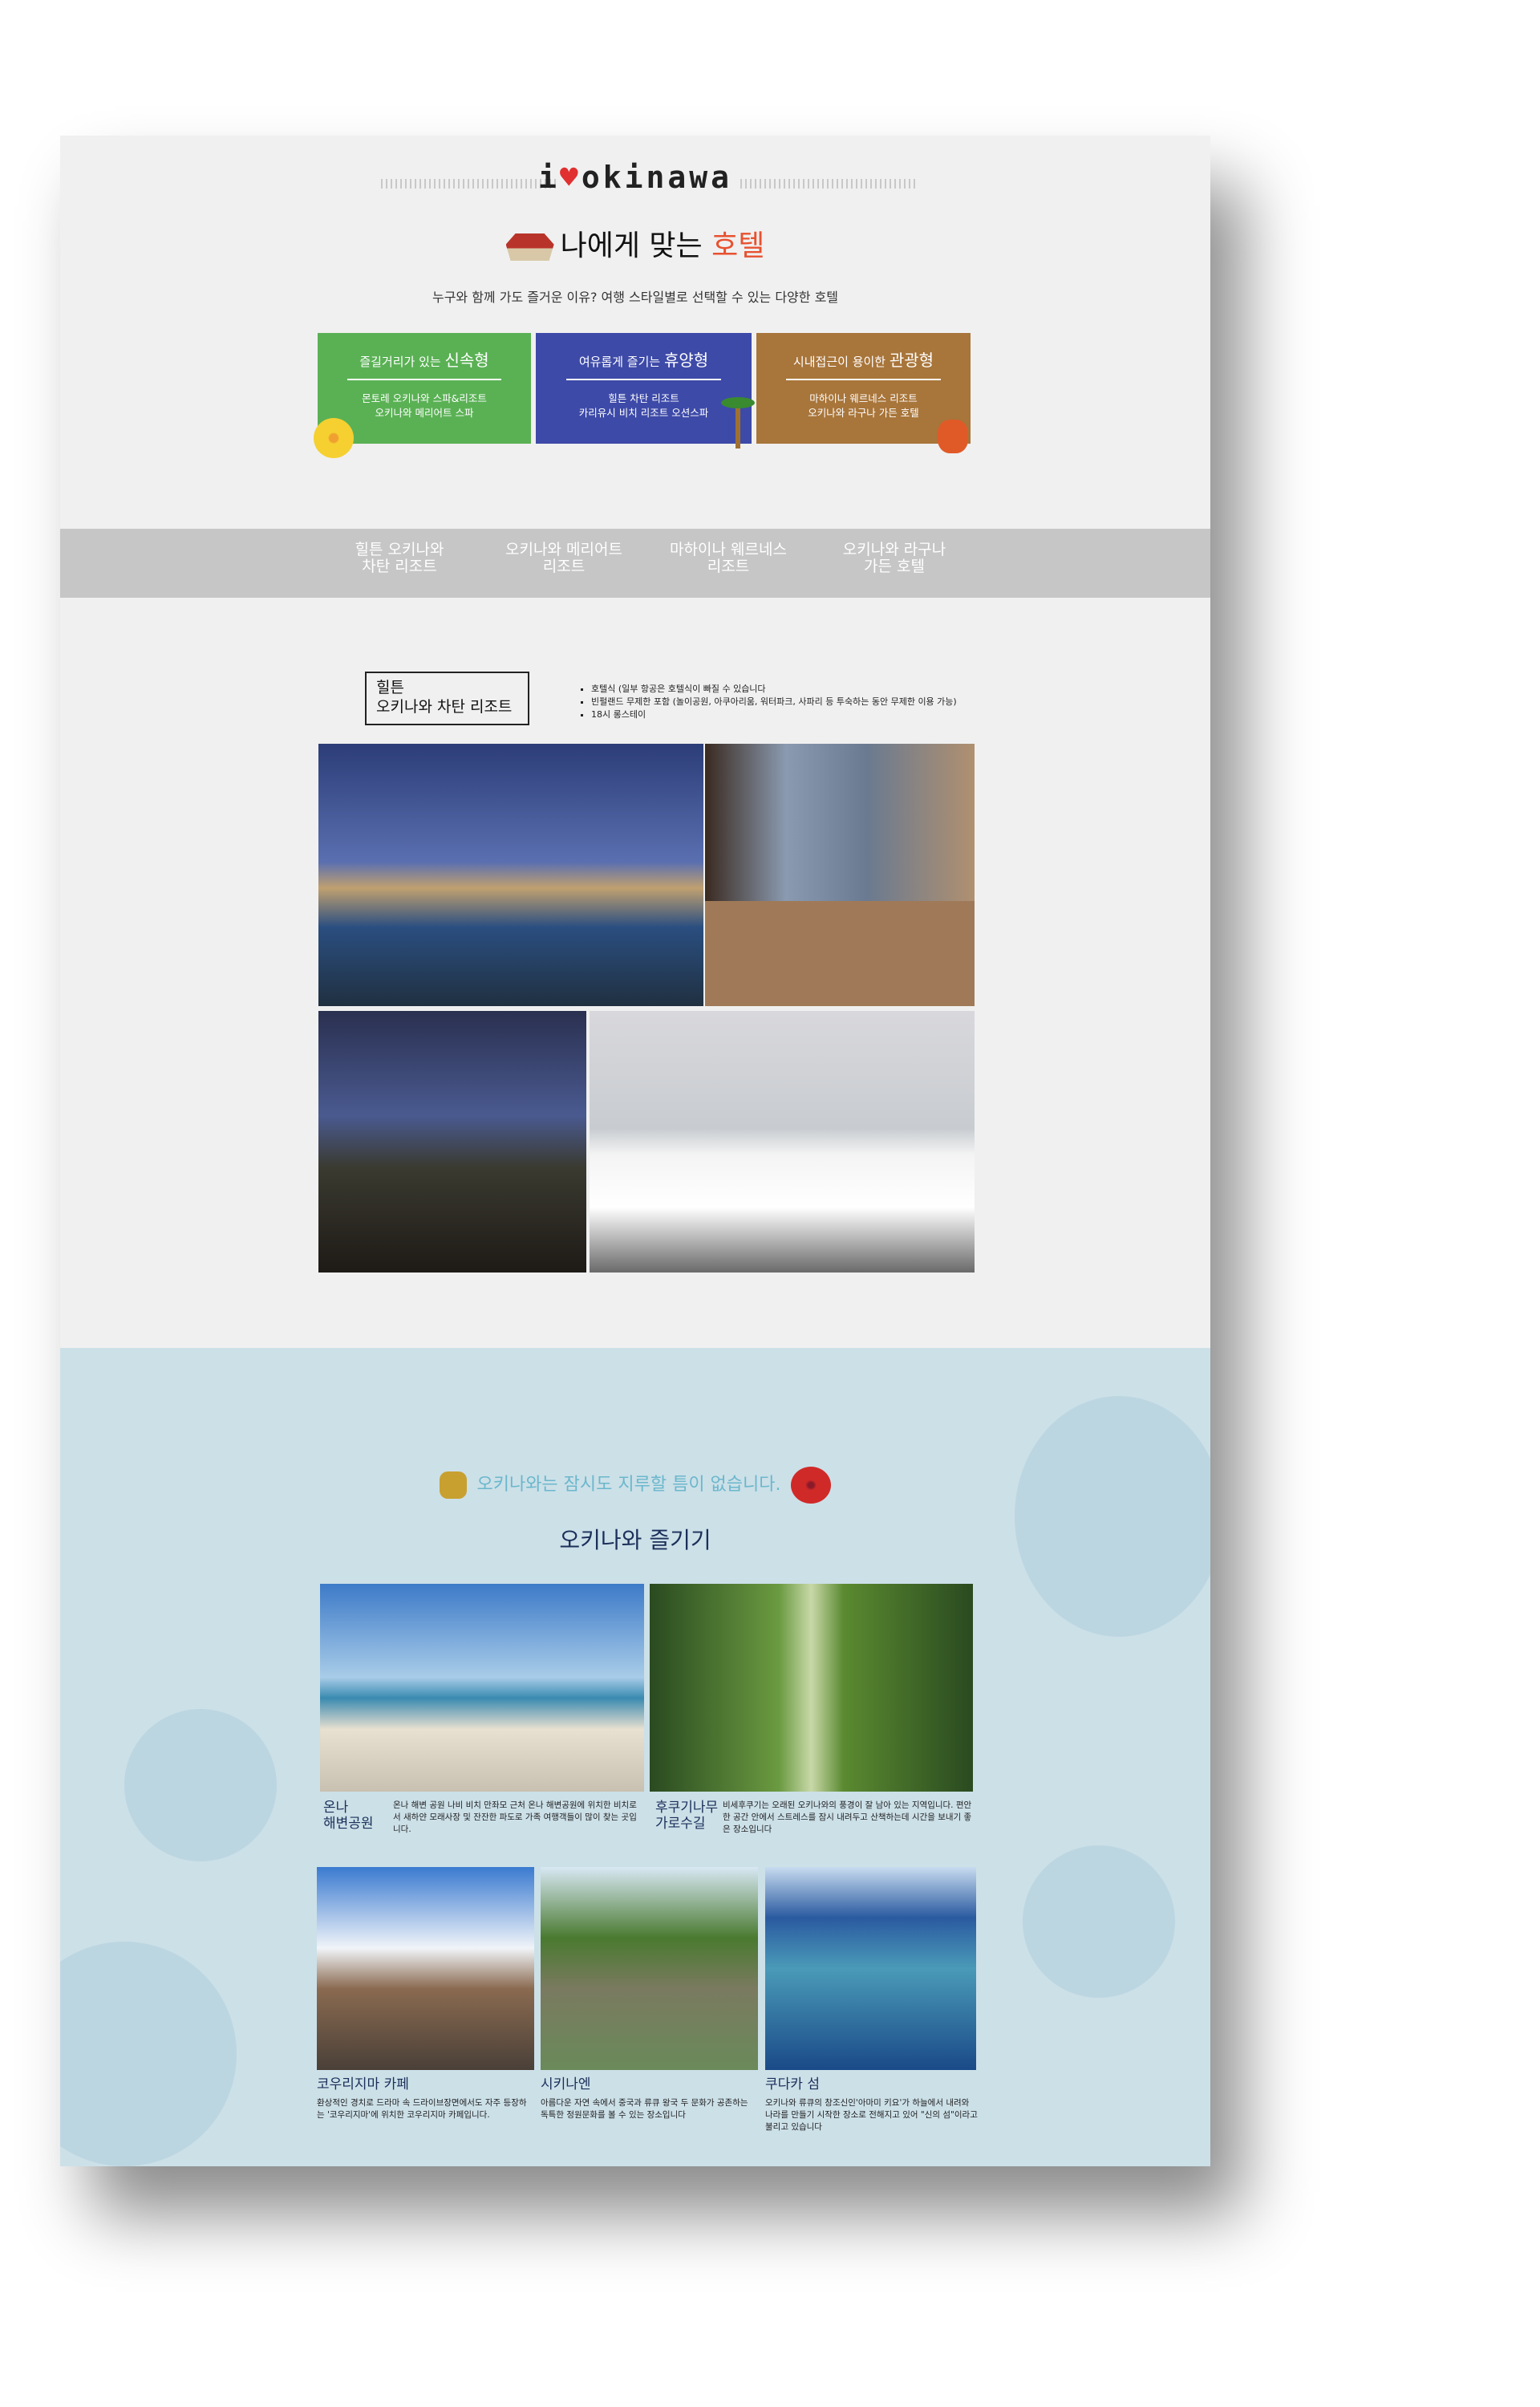 The width and height of the screenshot is (1540, 2407). What do you see at coordinates (444, 707) in the screenshot?
I see `hotel-name-line2: 오키나와 차탄 리조트` at bounding box center [444, 707].